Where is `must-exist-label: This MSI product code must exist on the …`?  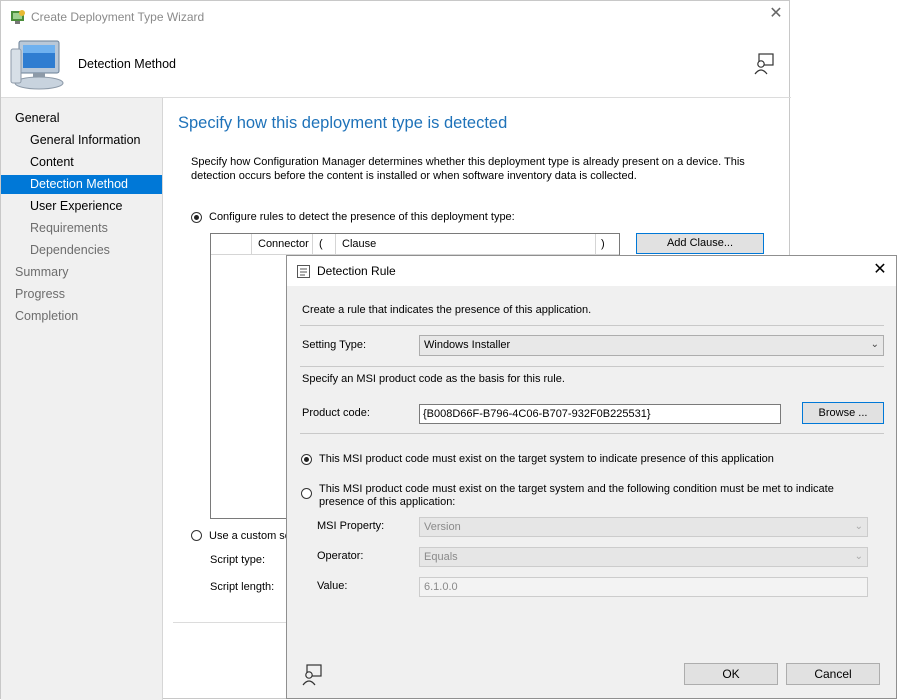 must-exist-label: This MSI product code must exist on the … is located at coordinates (546, 459).